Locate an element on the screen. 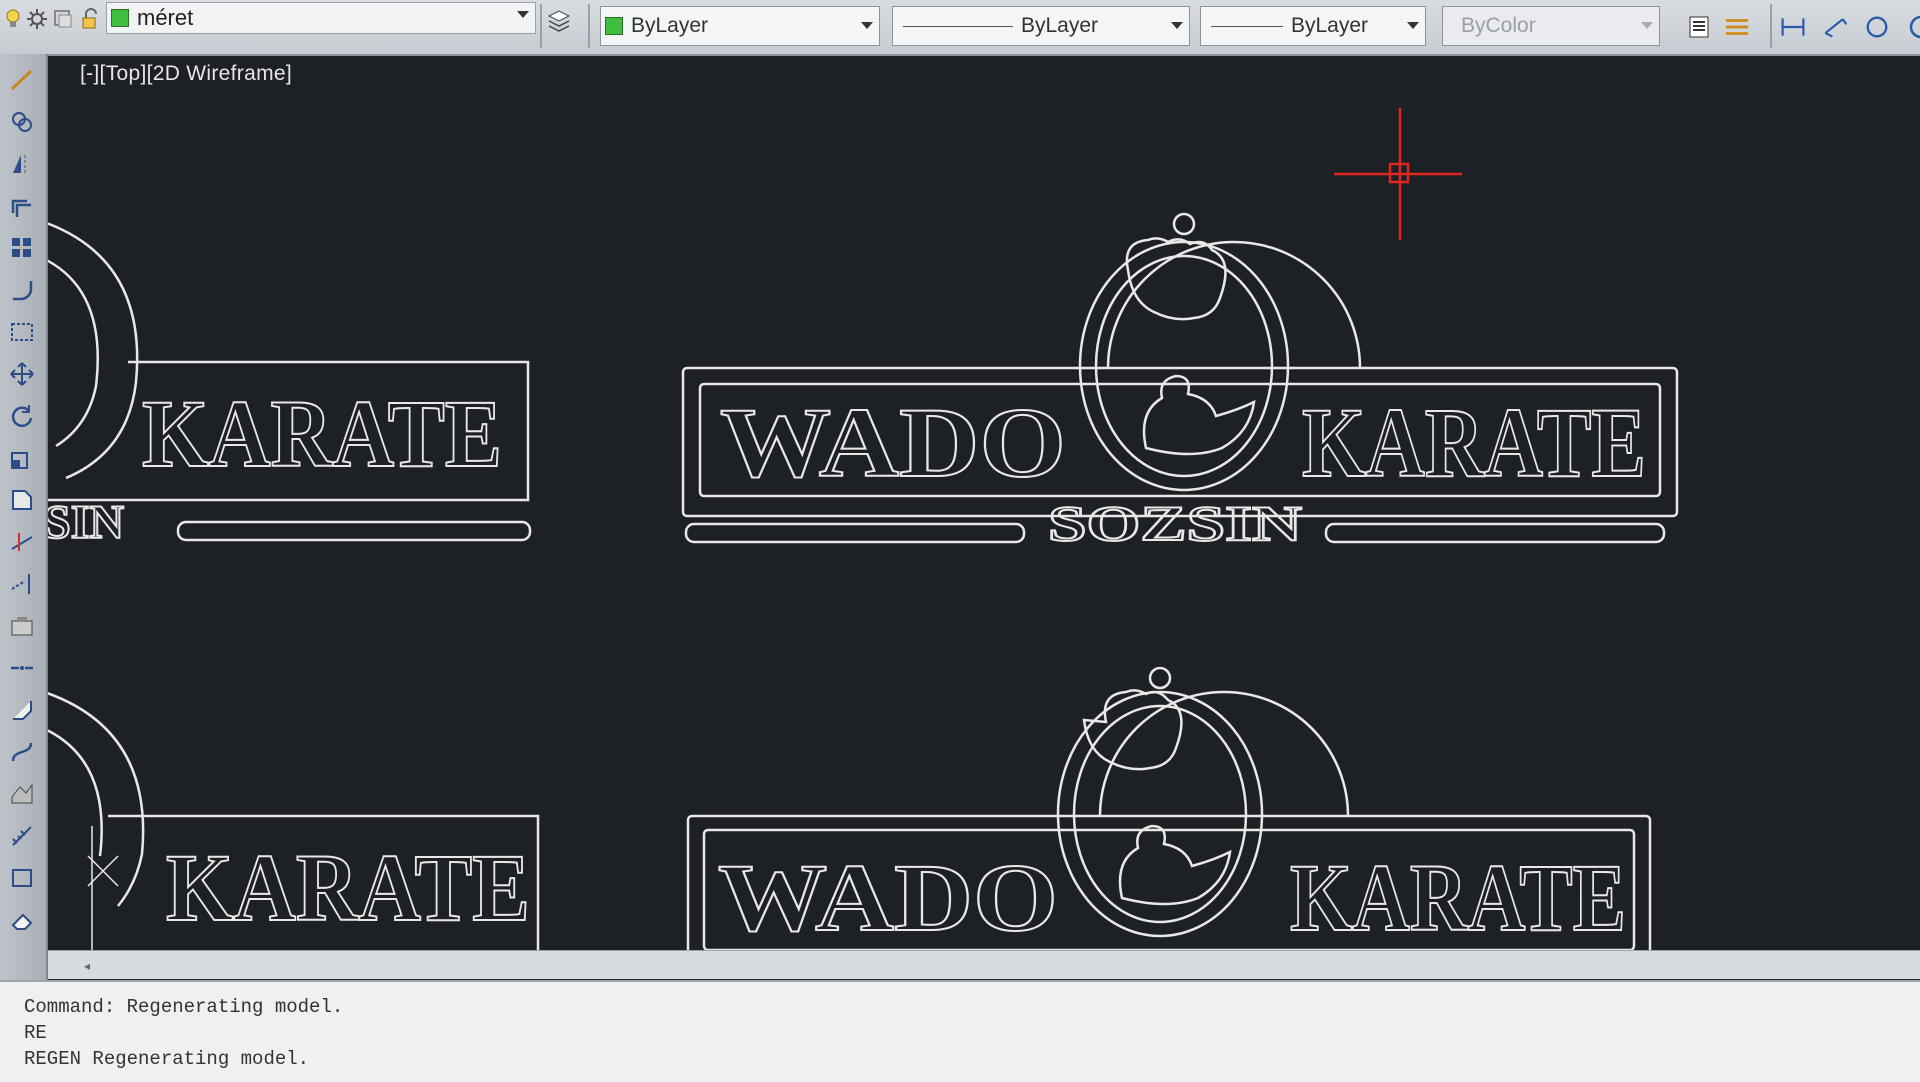 This screenshot has height=1082, width=1920. properties-toolbar: méret ByLayer ByLayer ByLayer ByColor is located at coordinates (960, 28).